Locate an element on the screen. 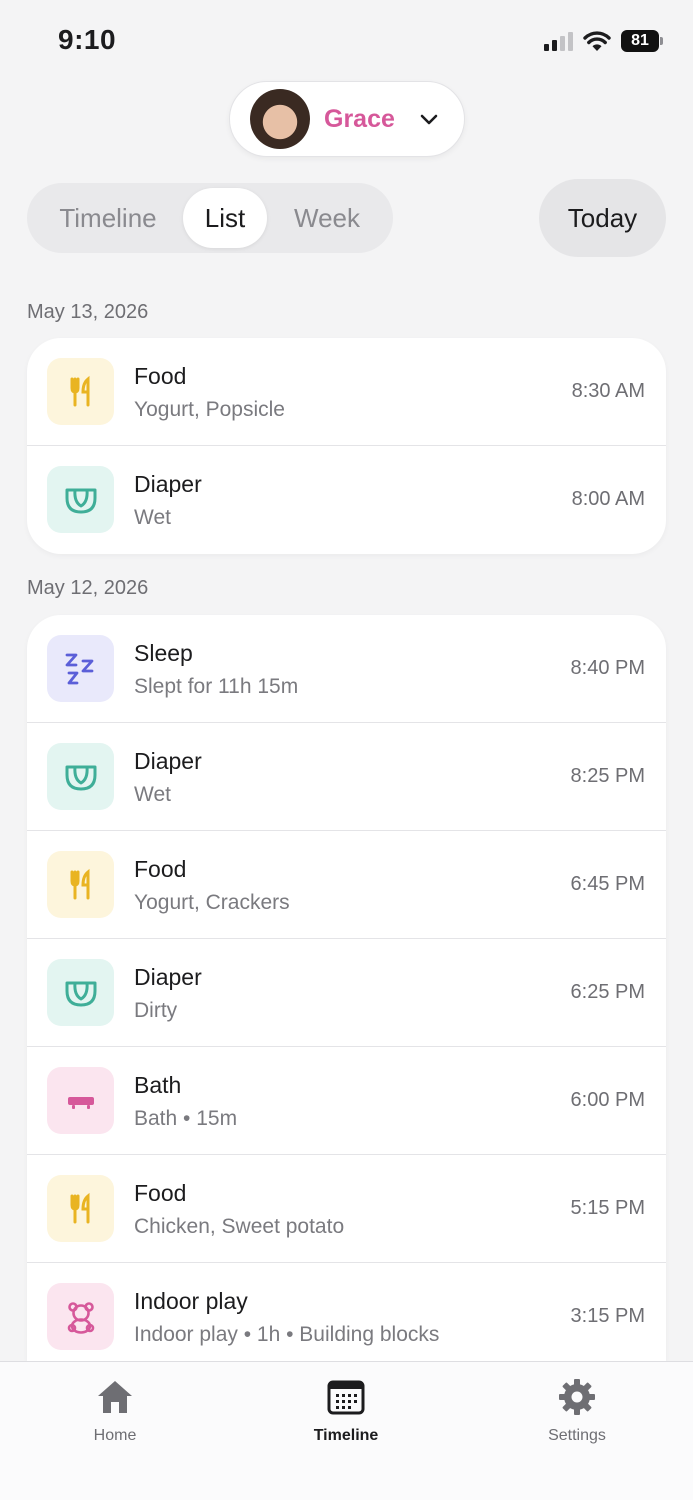  tab-list-view: List is located at coordinates (225, 218).